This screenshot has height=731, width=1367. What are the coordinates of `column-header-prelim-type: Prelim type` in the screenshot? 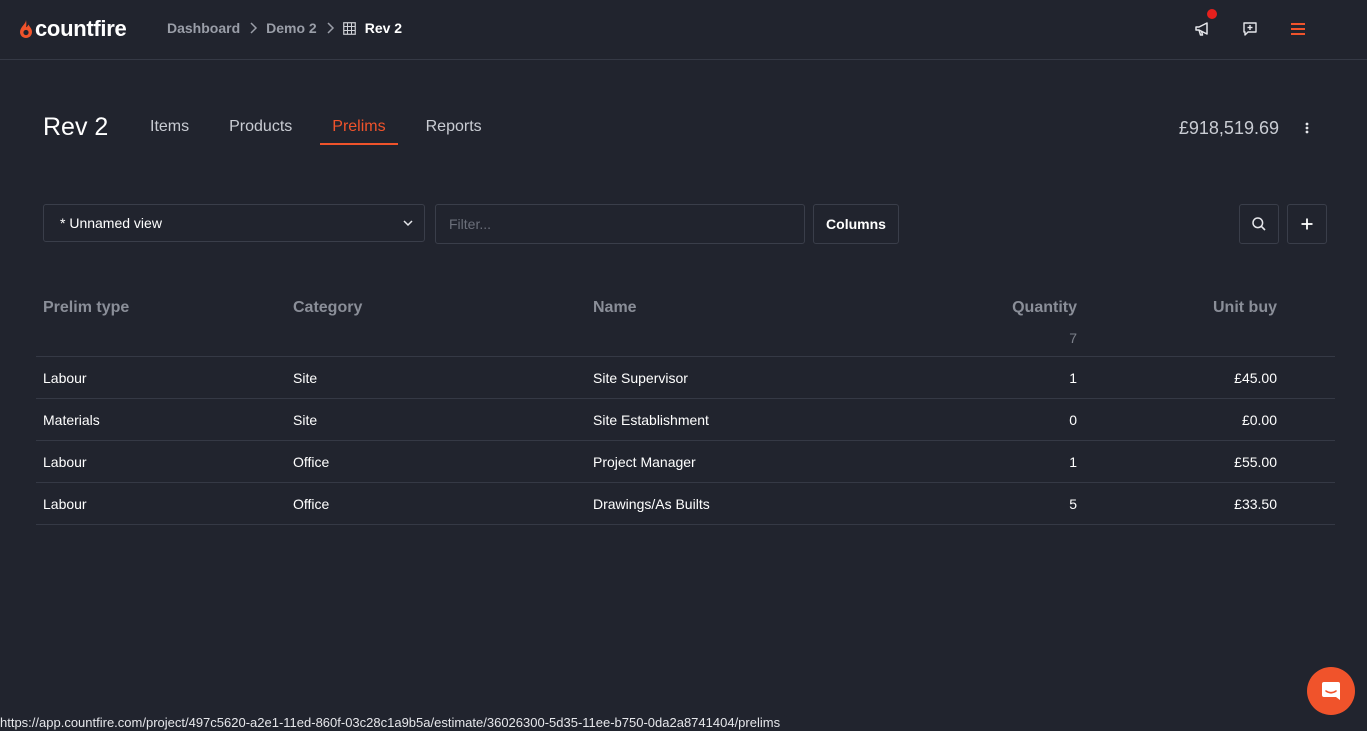 It's located at (86, 308).